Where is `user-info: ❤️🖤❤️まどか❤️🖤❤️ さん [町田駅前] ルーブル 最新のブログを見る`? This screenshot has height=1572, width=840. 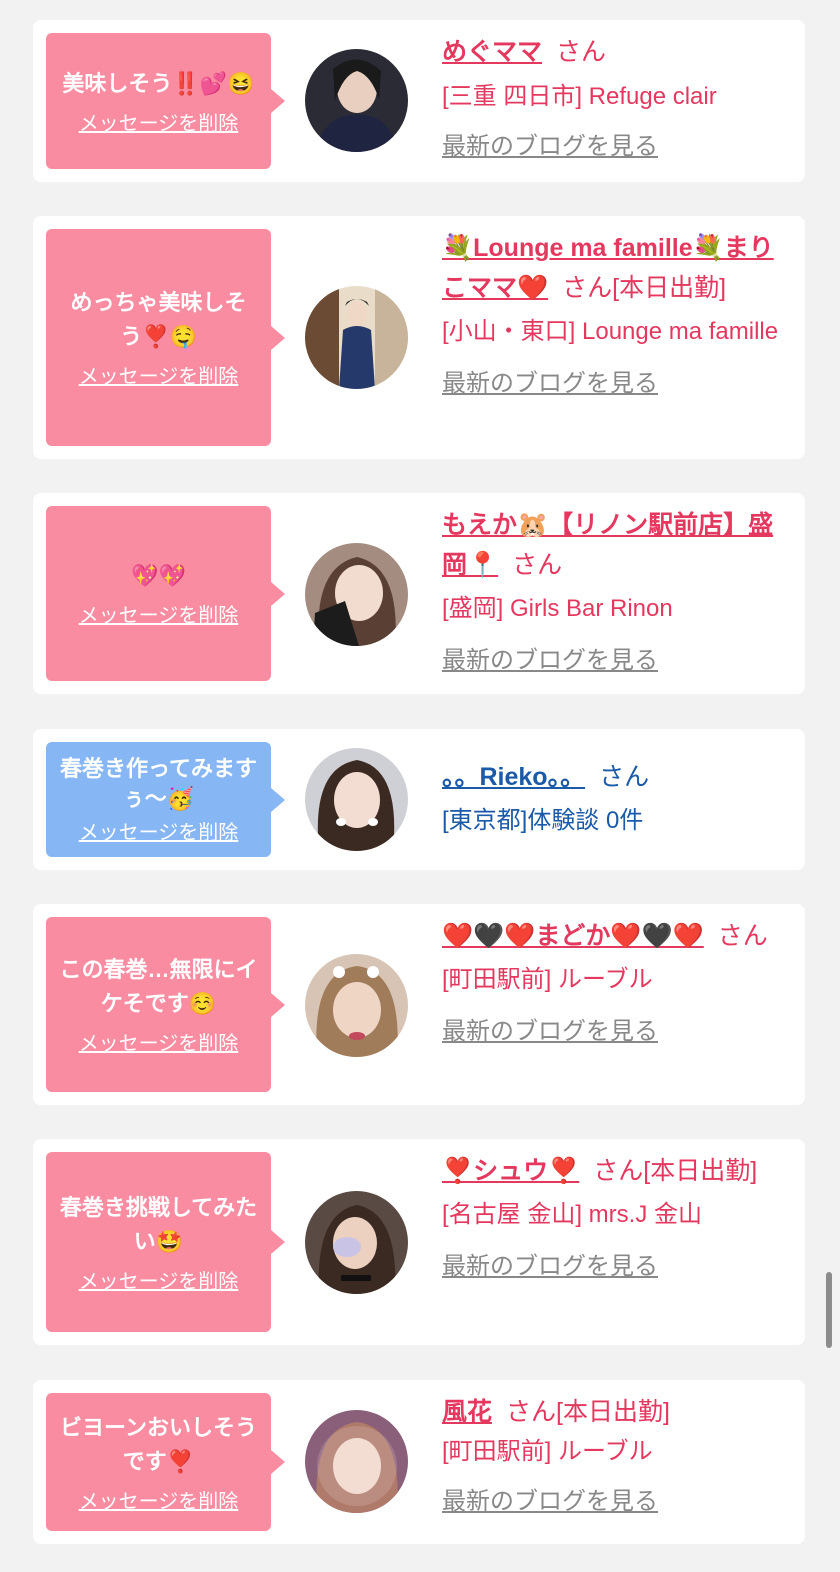 user-info: ❤️🖤❤️まどか❤️🖤❤️ さん [町田駅前] ルーブル 最新のブログを見る is located at coordinates (617, 983).